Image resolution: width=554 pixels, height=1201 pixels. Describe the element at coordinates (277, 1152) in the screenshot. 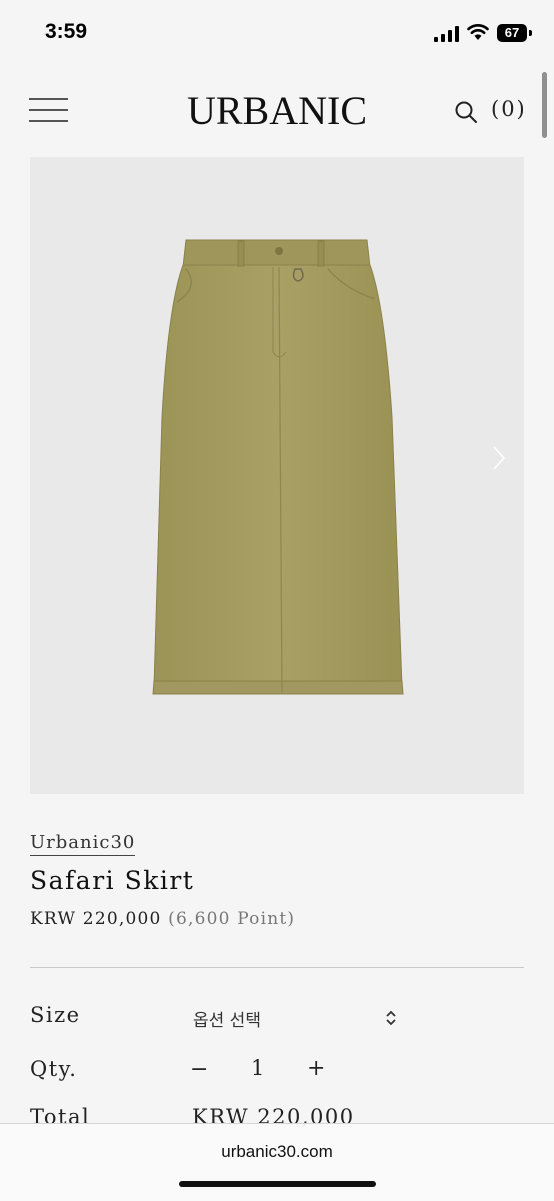

I see `url-text: urbanic30.com` at that location.